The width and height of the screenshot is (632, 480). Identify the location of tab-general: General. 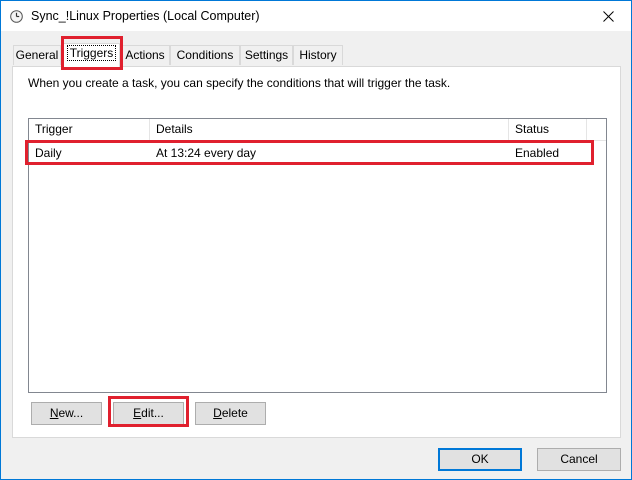
(37, 55).